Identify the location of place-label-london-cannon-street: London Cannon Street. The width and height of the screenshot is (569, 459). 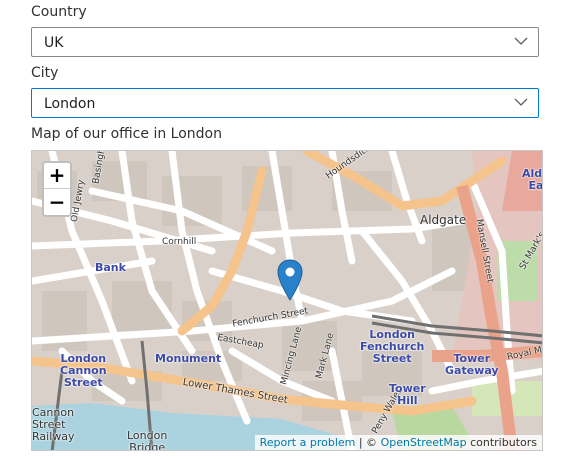
(83, 370).